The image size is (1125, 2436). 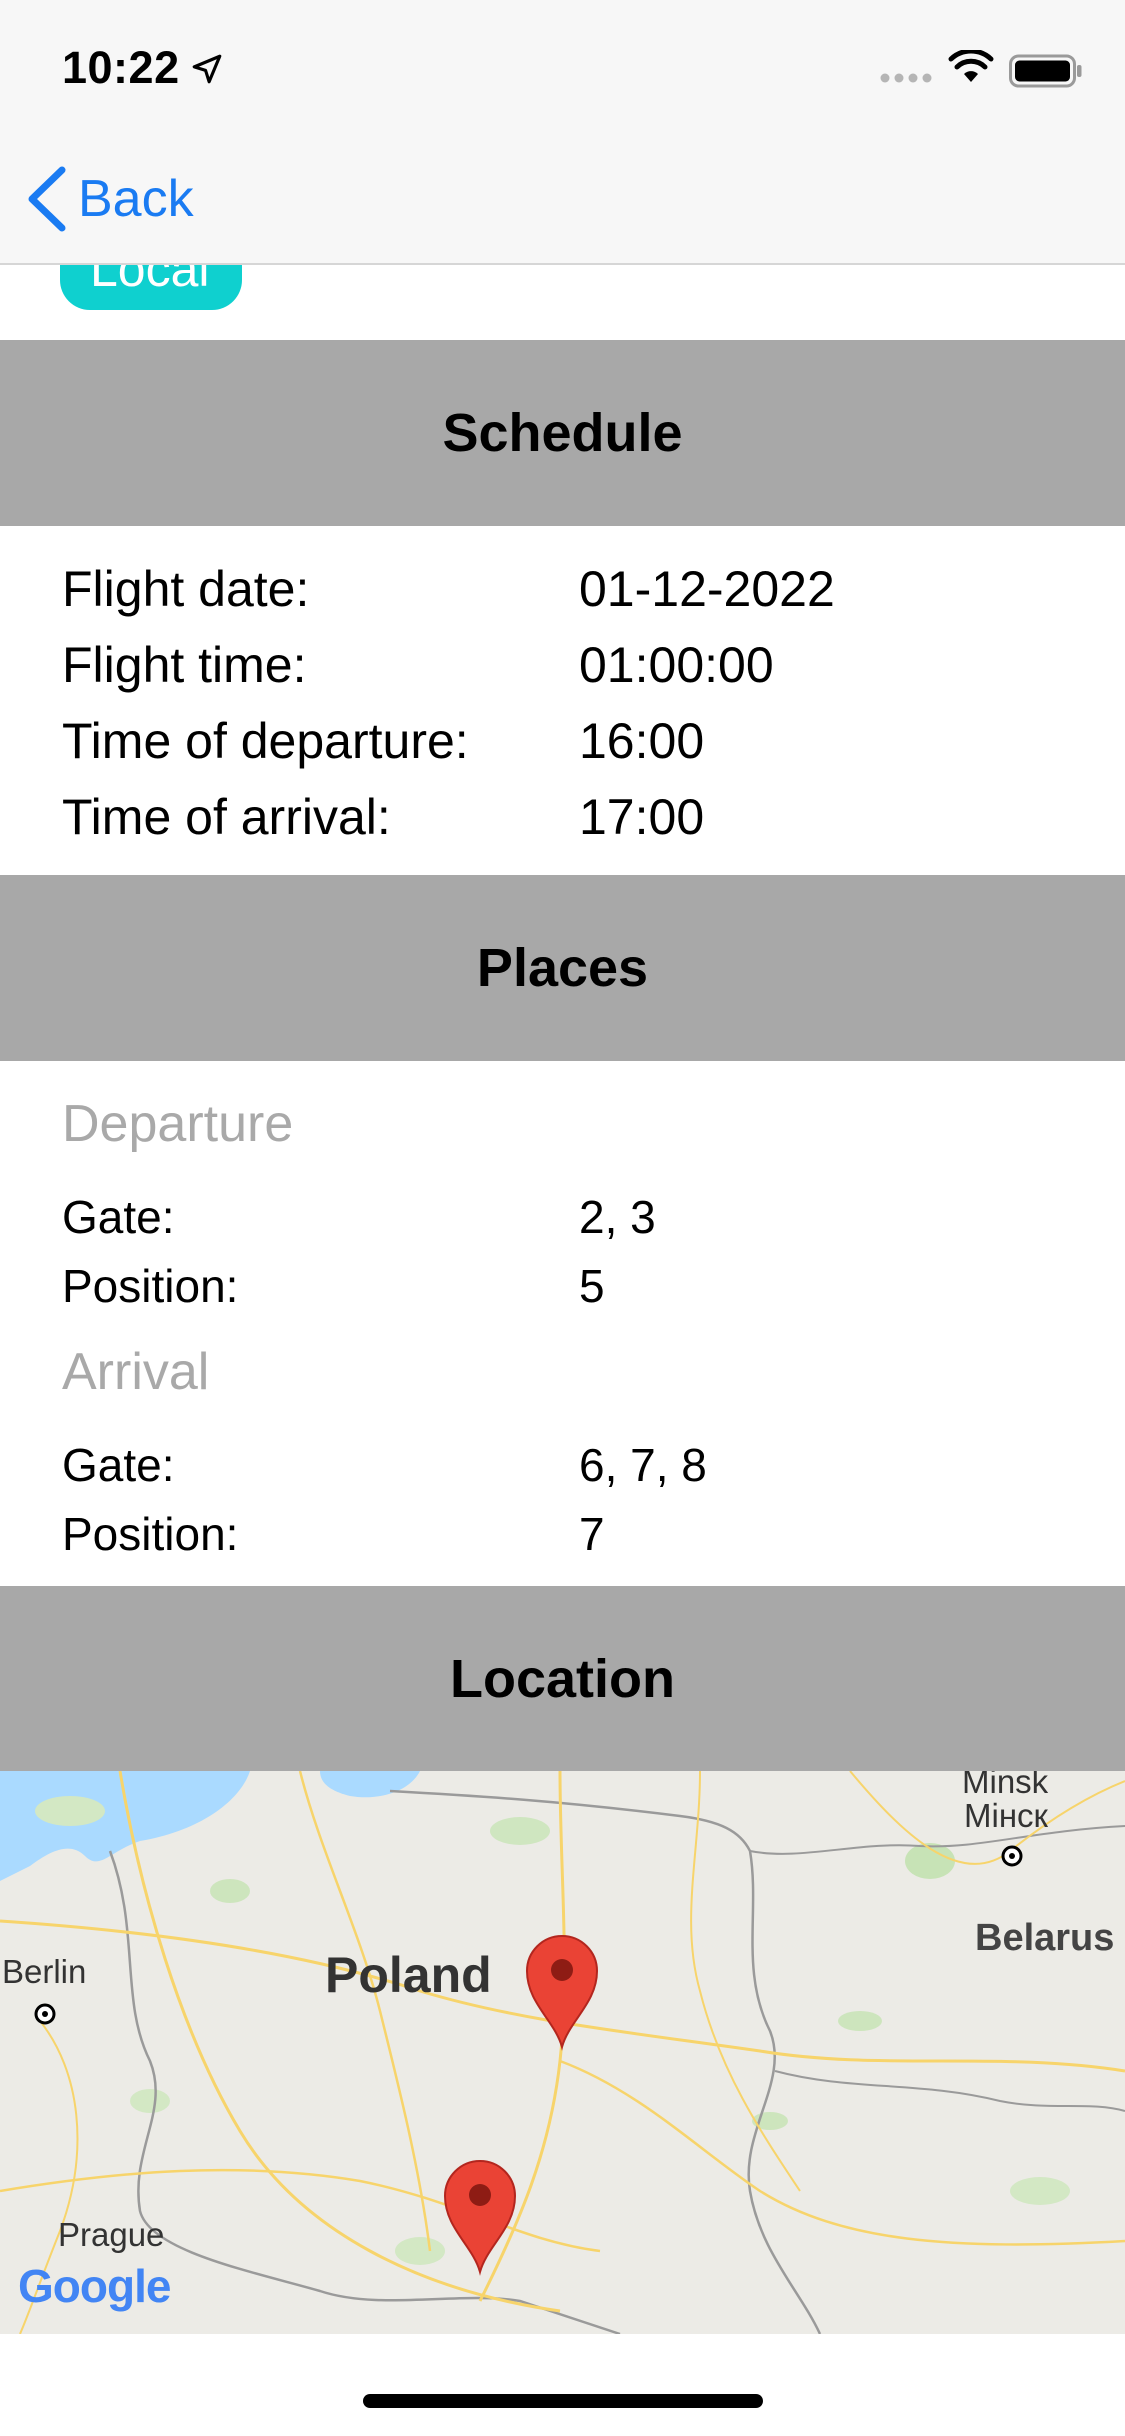 I want to click on location-header-title: Location, so click(x=562, y=1679).